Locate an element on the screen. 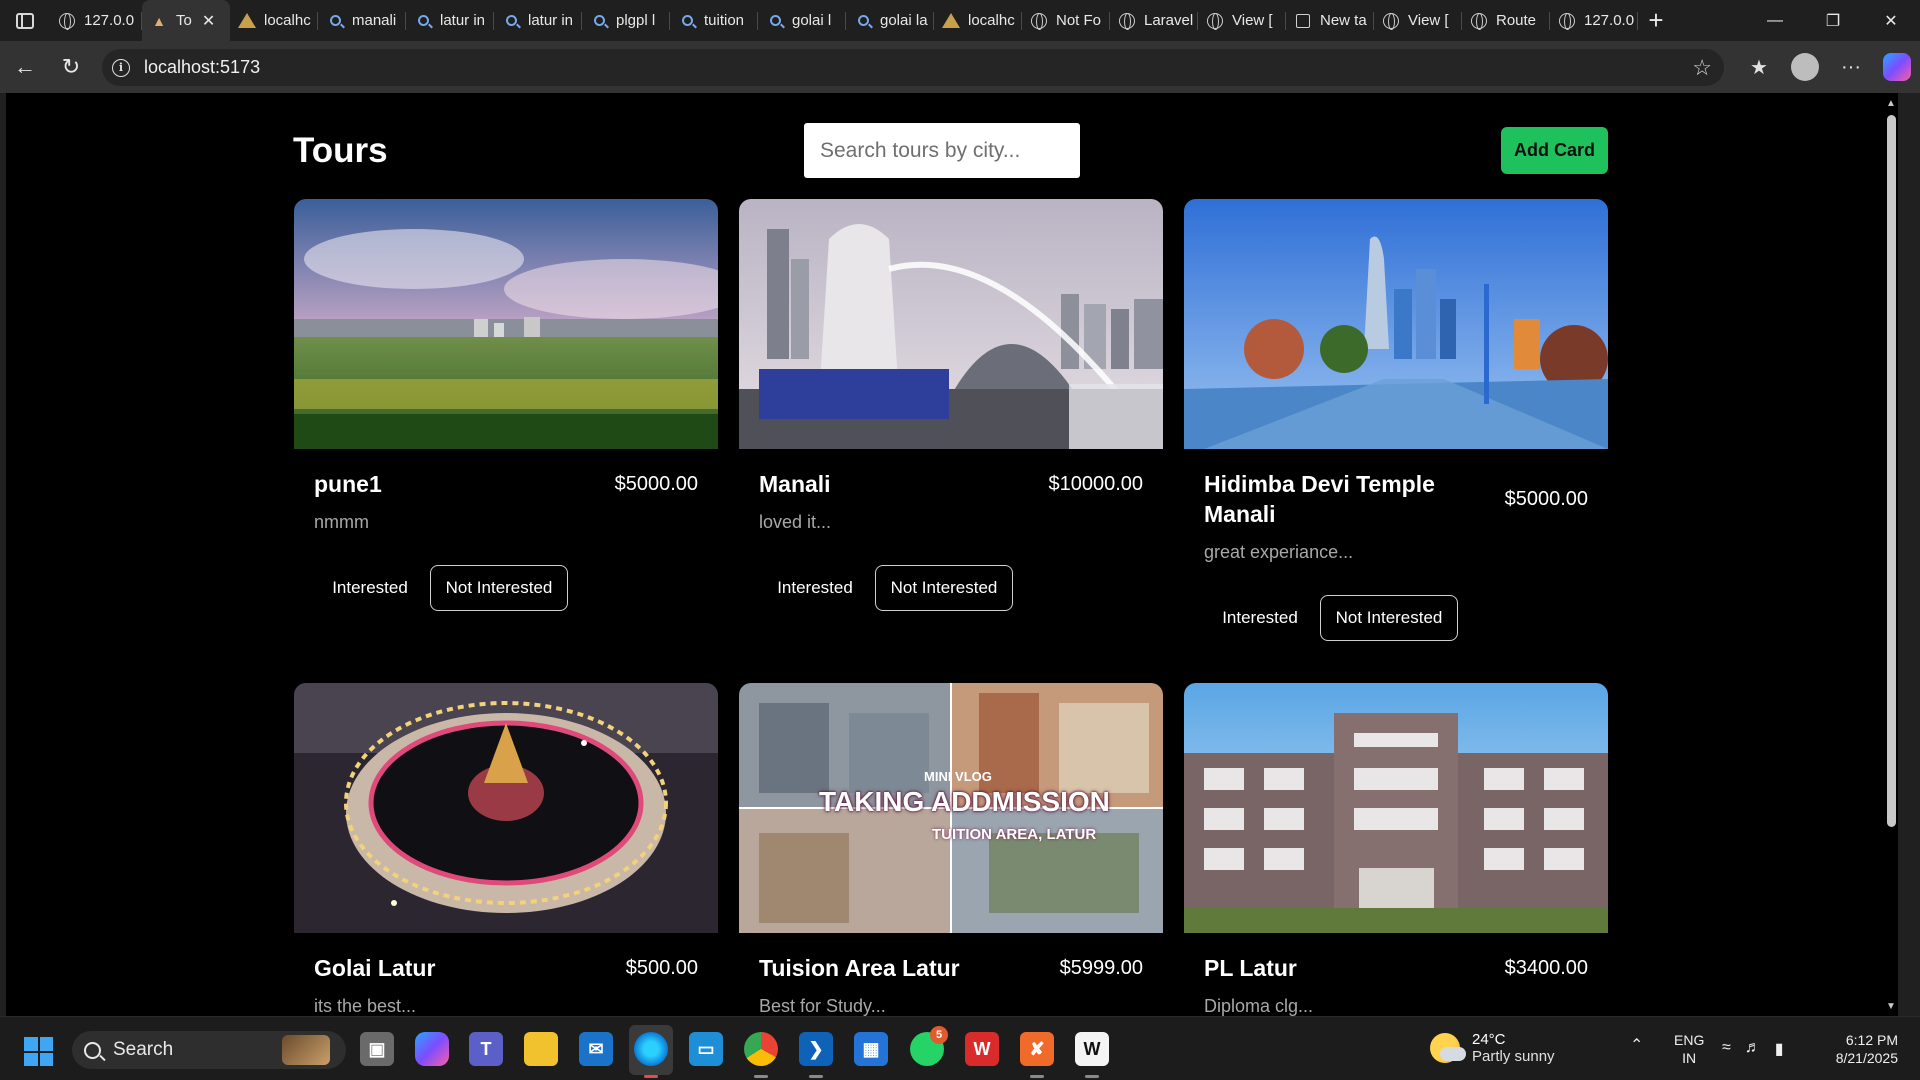 The image size is (1920, 1080). new-tab-button: + is located at coordinates (1656, 20).